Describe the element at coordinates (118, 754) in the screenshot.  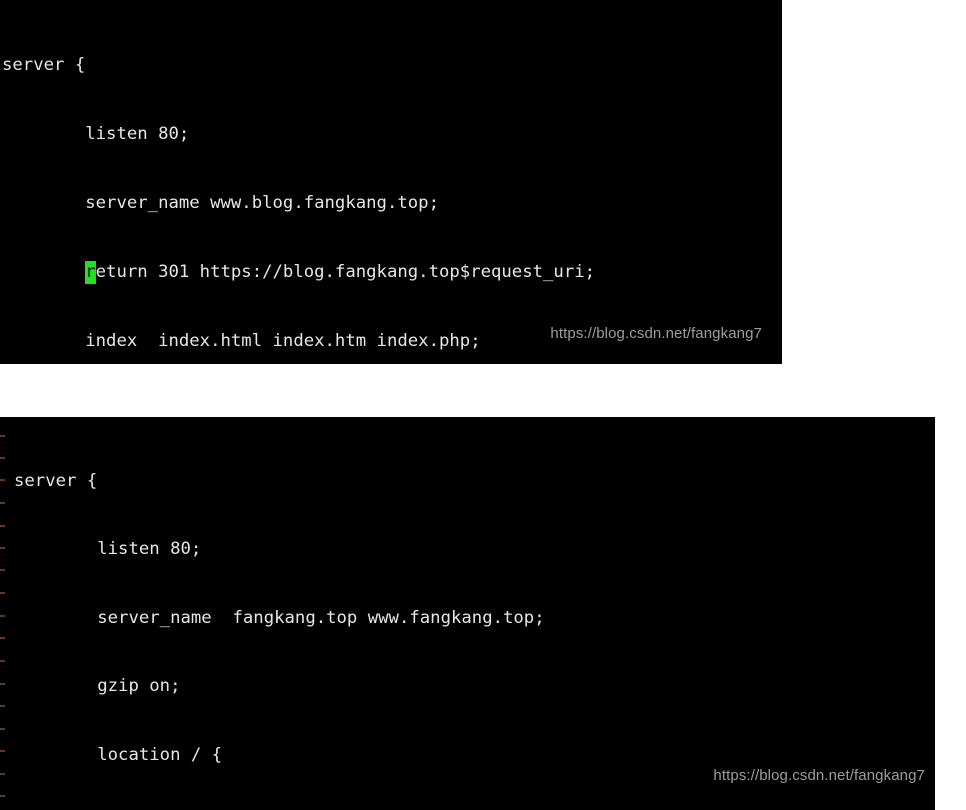
I see `code-line: location / {` at that location.